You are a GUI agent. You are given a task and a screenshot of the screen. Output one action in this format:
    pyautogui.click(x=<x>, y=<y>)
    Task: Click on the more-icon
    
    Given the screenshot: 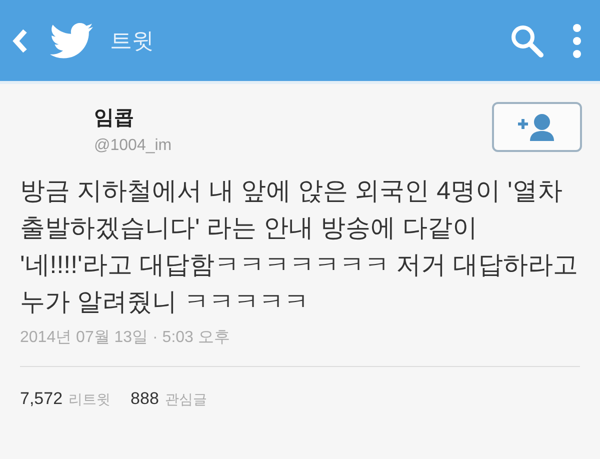 What is the action you would take?
    pyautogui.click(x=577, y=40)
    